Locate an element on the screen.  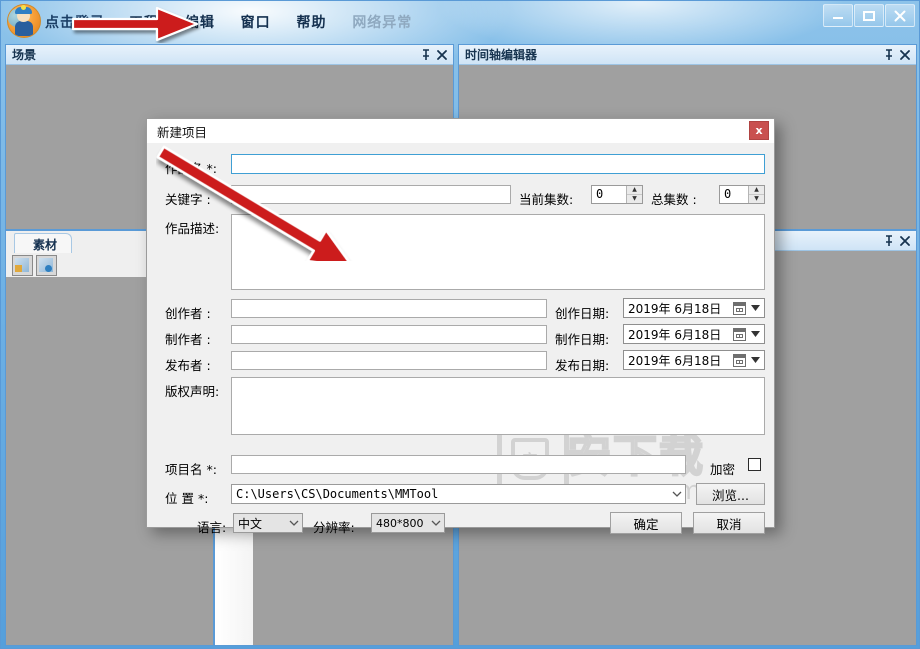
producer-input is located at coordinates (389, 334).